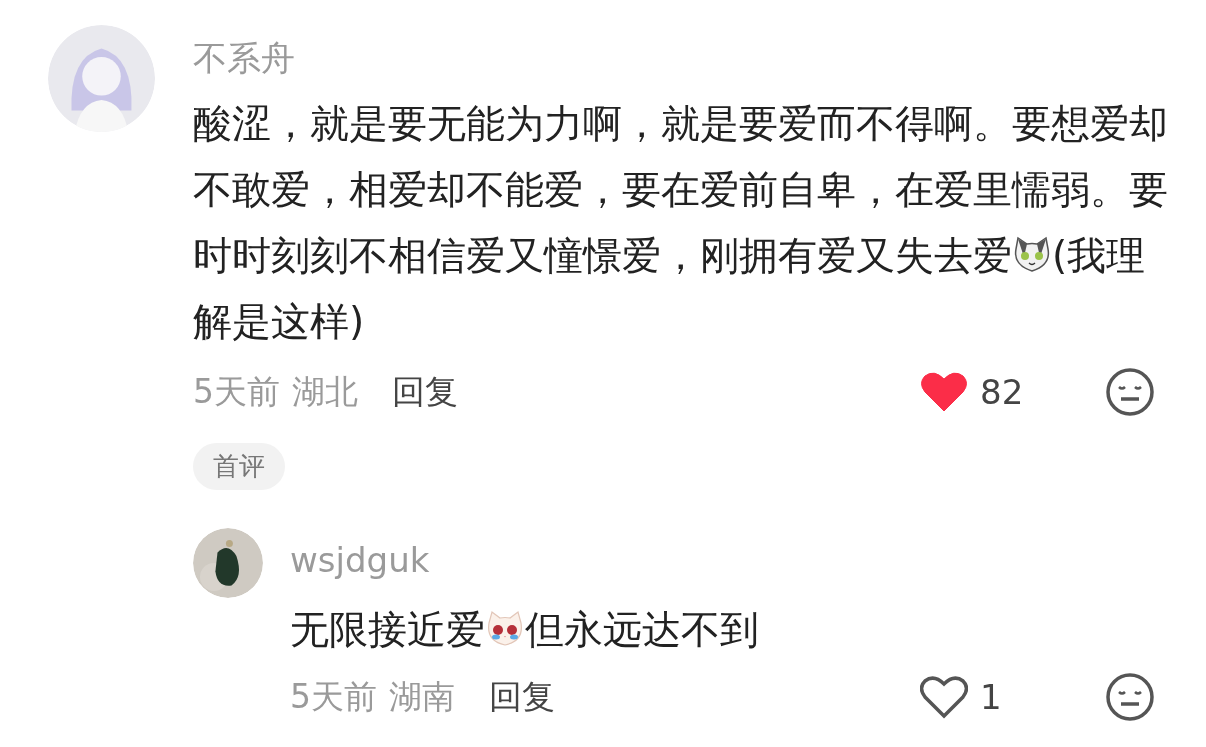 The image size is (1206, 747). What do you see at coordinates (1032, 255) in the screenshot?
I see `cat-emoji-icon` at bounding box center [1032, 255].